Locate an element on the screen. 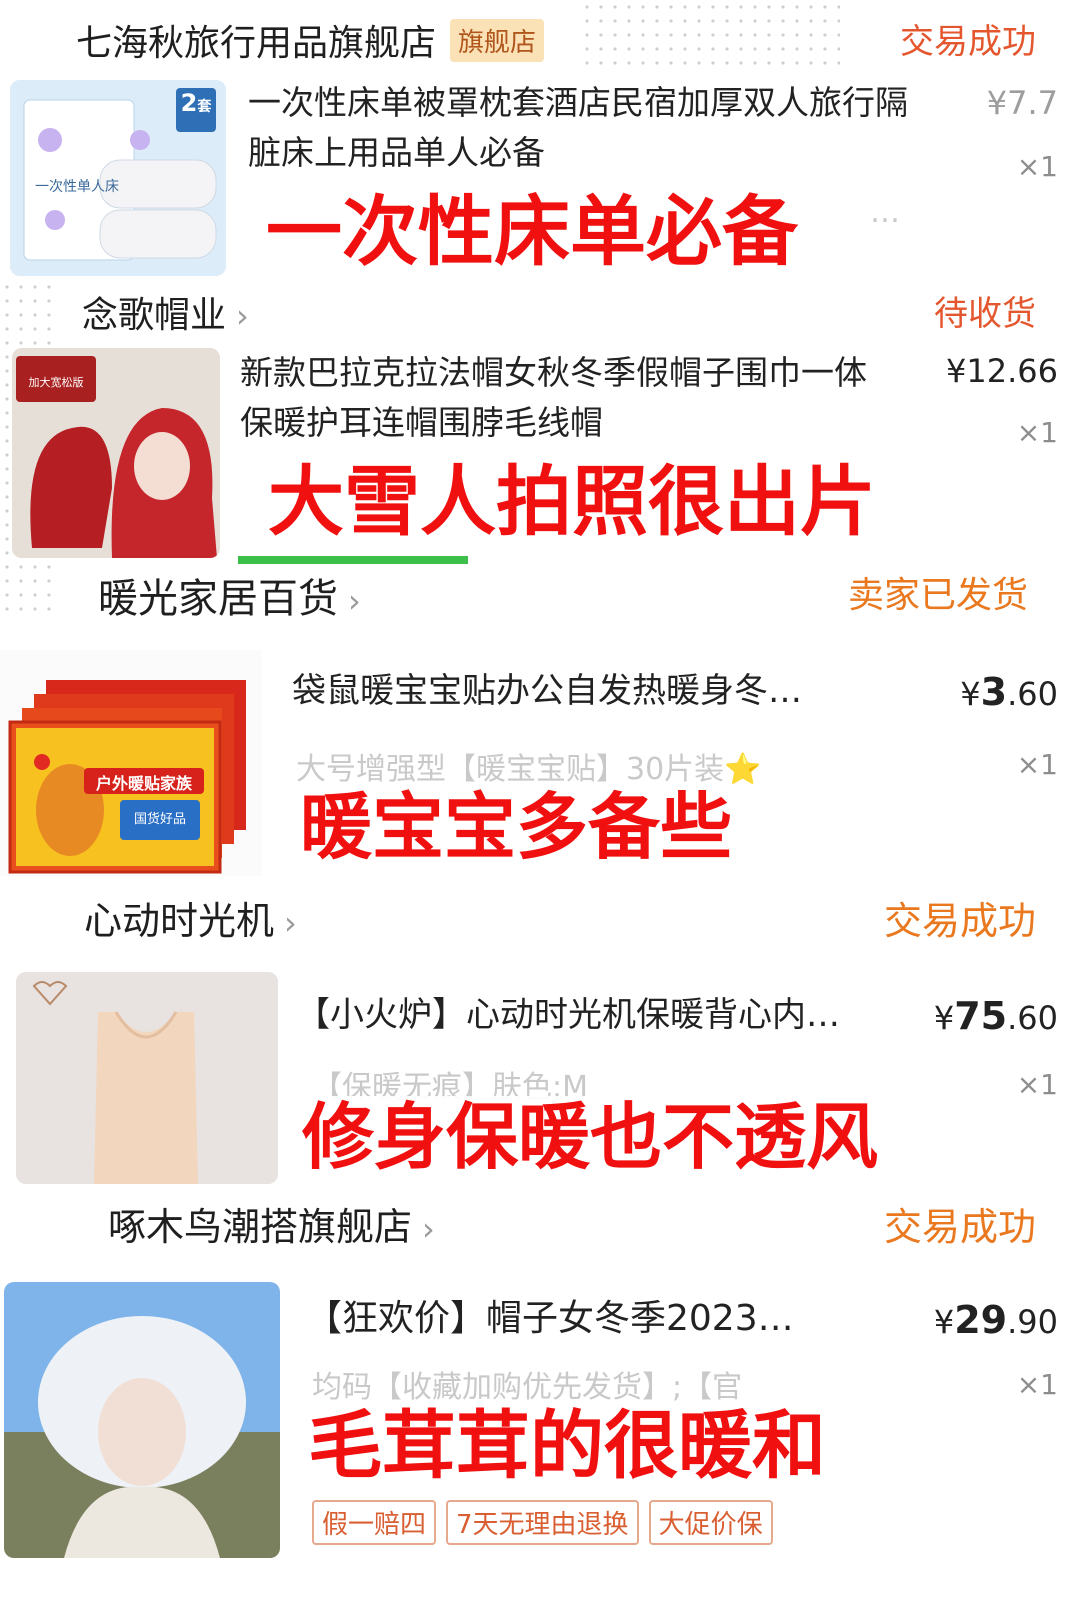 Image resolution: width=1080 pixels, height=1620 pixels. shop-name: 暖光家居百货 › is located at coordinates (229, 595).